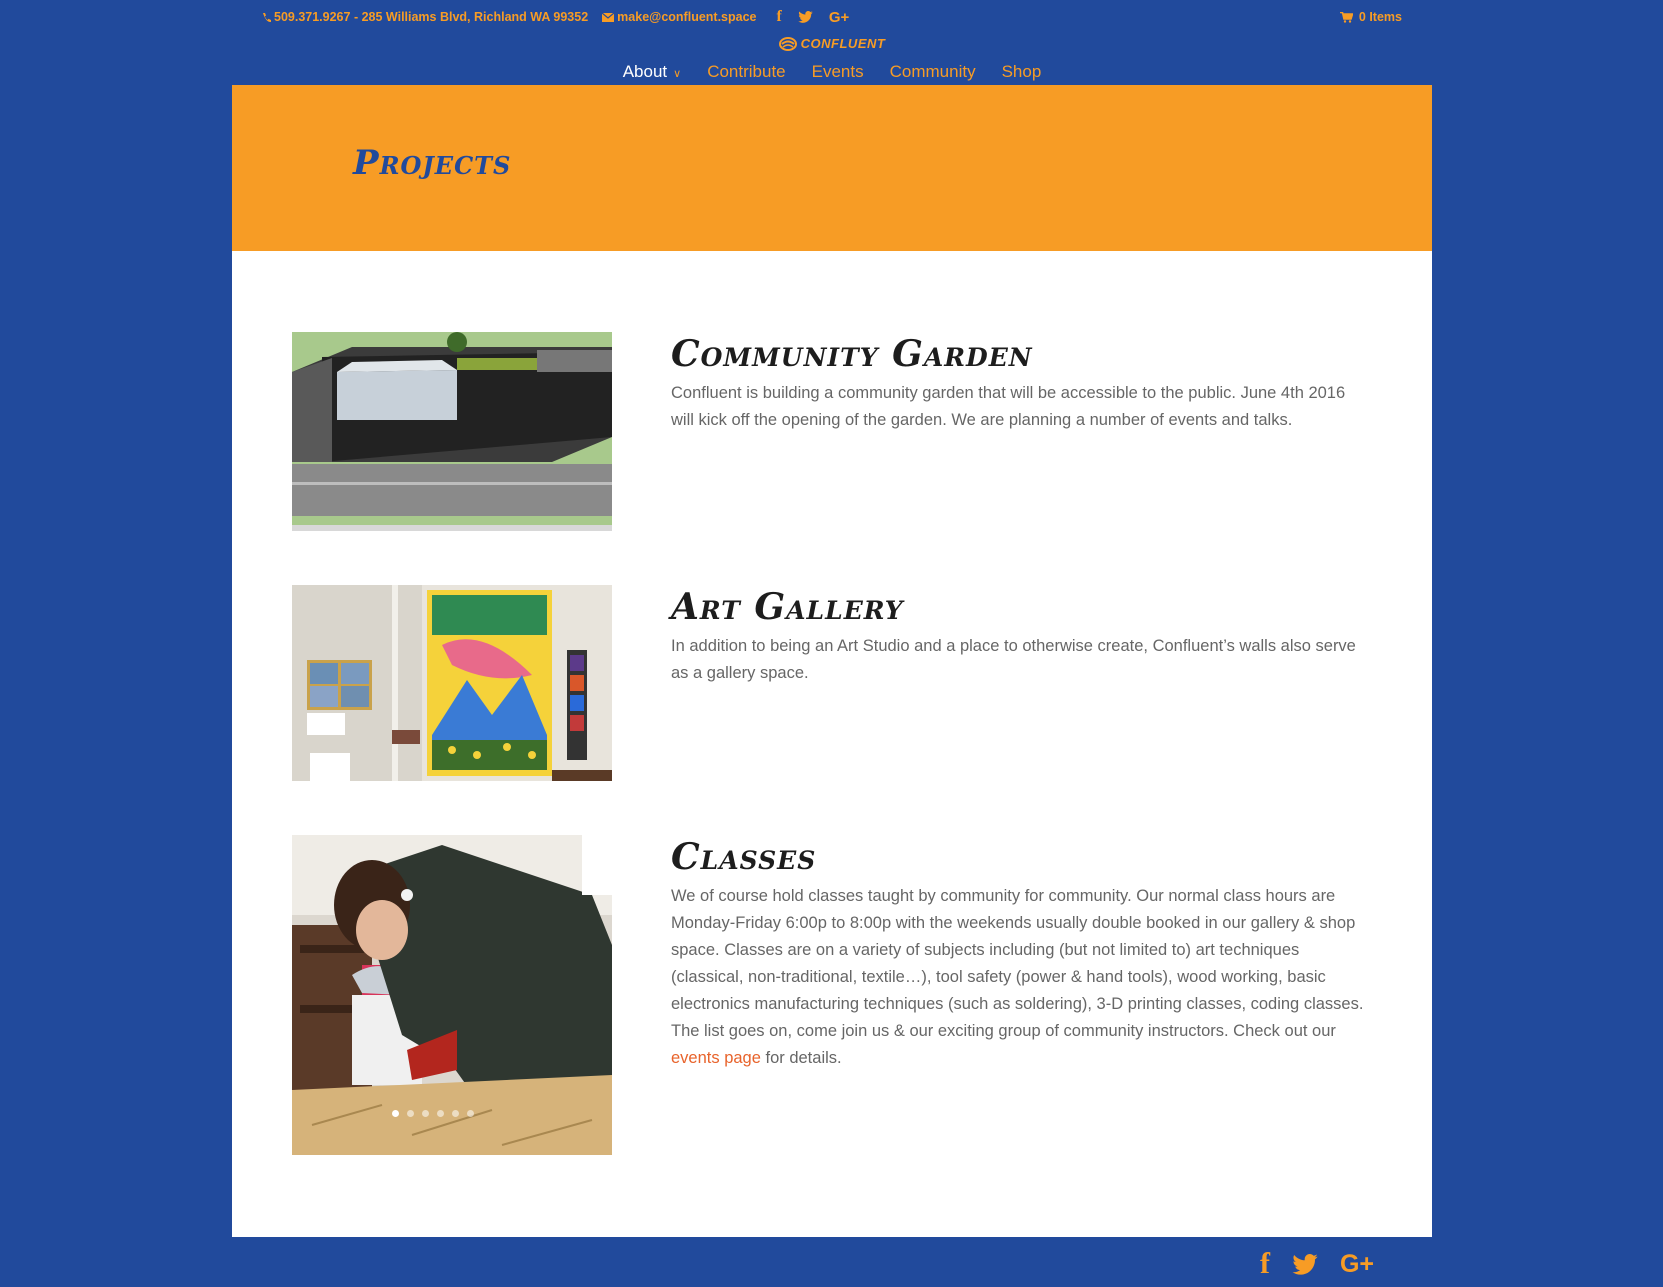  Describe the element at coordinates (744, 857) in the screenshot. I see `project-title: Classes` at that location.